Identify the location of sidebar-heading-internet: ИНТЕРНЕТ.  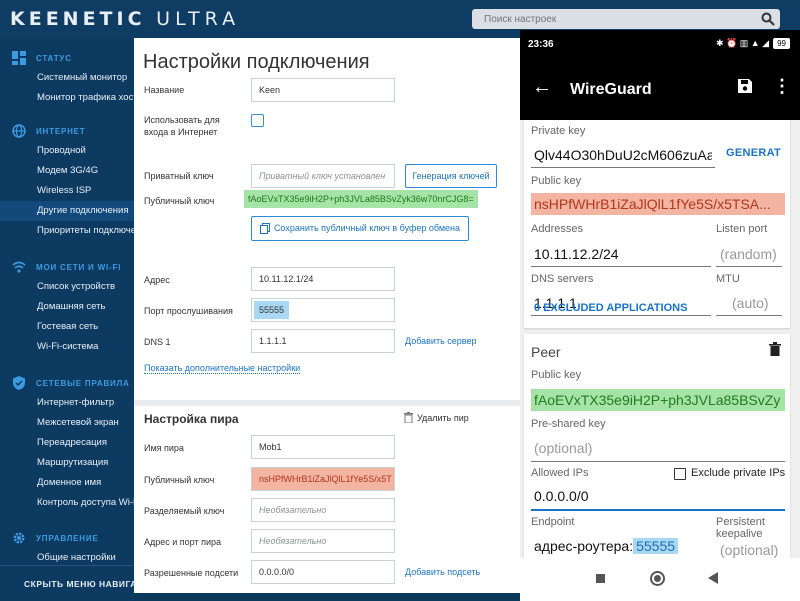
(67, 131).